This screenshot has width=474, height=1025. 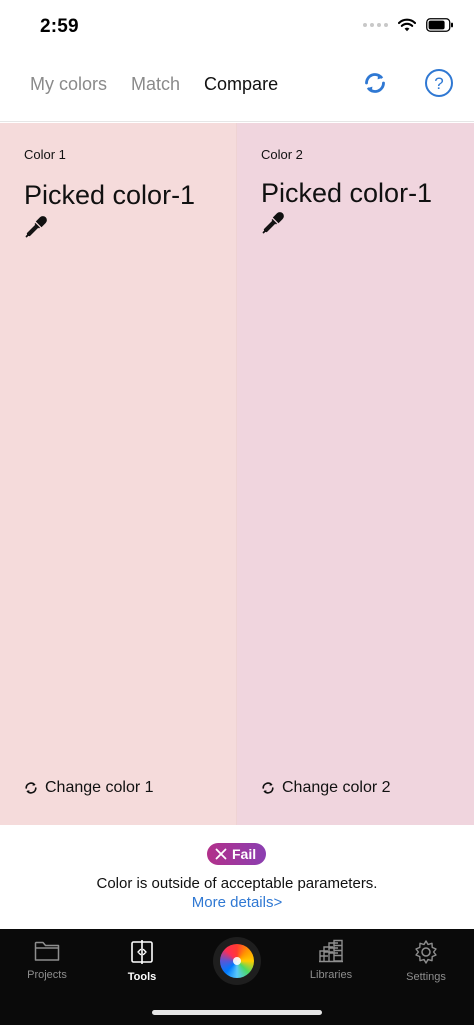 What do you see at coordinates (47, 975) in the screenshot?
I see `tabbar-label-projects: Projects` at bounding box center [47, 975].